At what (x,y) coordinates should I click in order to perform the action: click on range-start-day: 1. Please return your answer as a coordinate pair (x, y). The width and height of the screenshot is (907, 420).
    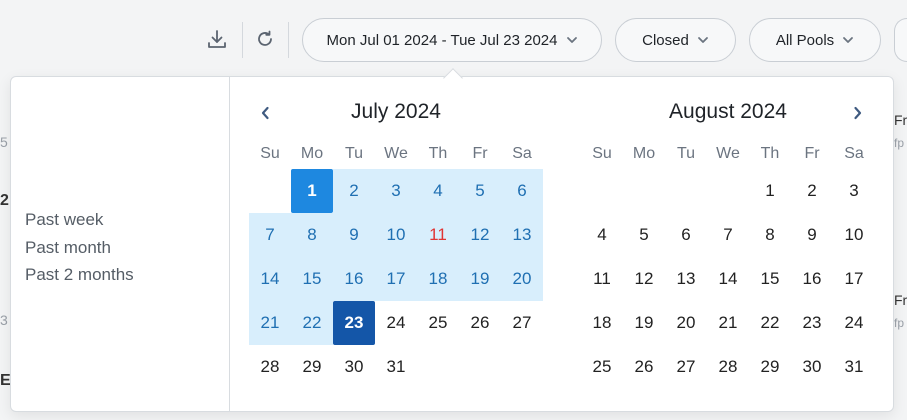
    Looking at the image, I should click on (312, 191).